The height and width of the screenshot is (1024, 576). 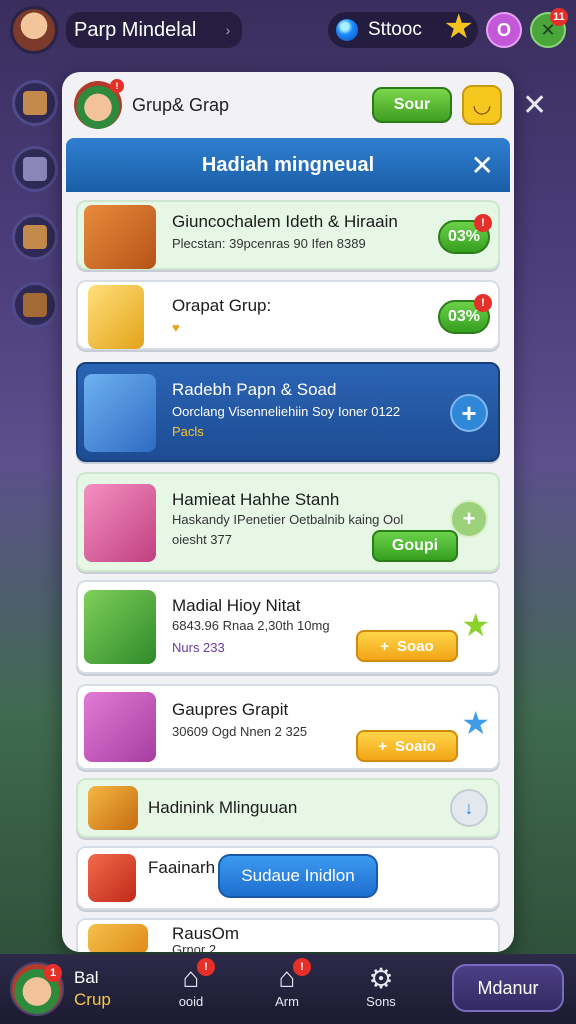 What do you see at coordinates (228, 30) in the screenshot?
I see `chevron-right-icon: ›` at bounding box center [228, 30].